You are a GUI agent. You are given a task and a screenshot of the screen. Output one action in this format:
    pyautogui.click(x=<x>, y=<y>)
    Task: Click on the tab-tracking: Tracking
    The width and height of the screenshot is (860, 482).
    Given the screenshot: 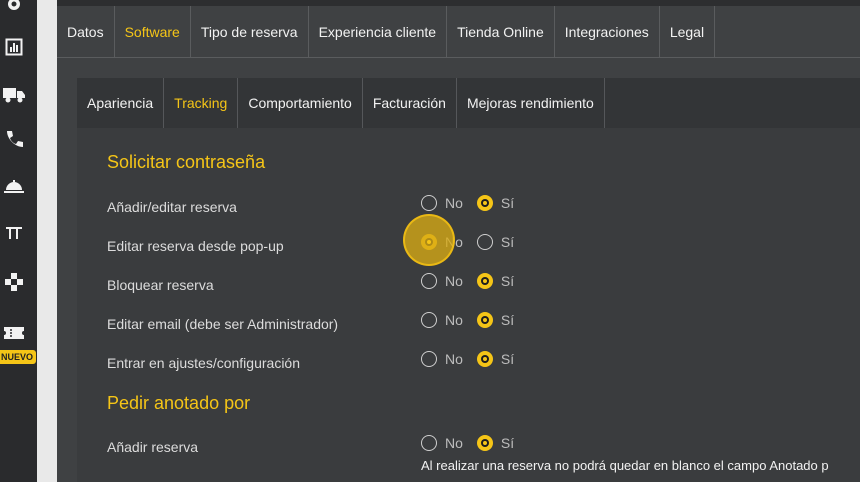 What is the action you would take?
    pyautogui.click(x=201, y=103)
    